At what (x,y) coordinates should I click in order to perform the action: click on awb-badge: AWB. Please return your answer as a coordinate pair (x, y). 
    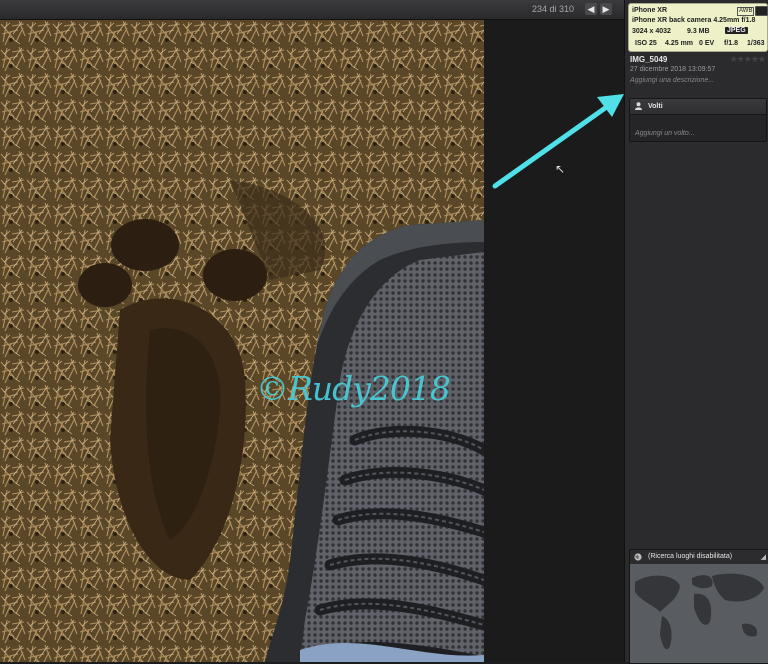
    Looking at the image, I should click on (746, 11).